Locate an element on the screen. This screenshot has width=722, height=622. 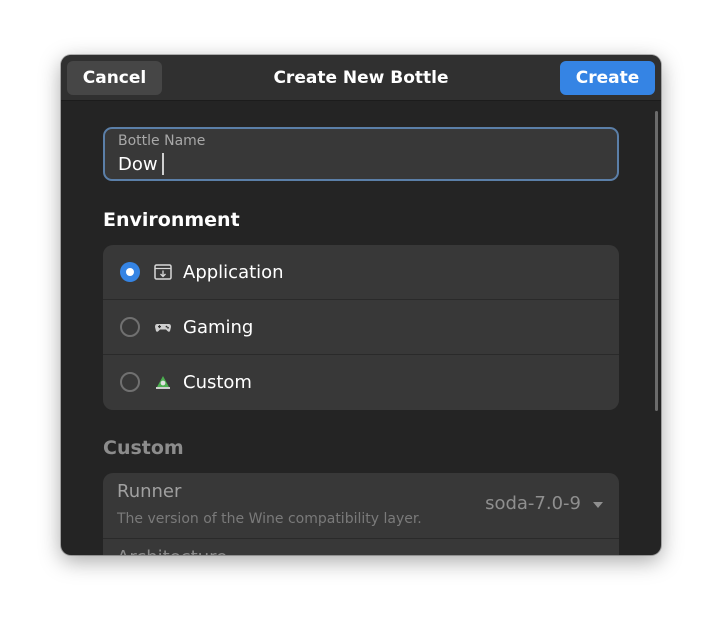
radio-custom is located at coordinates (130, 382).